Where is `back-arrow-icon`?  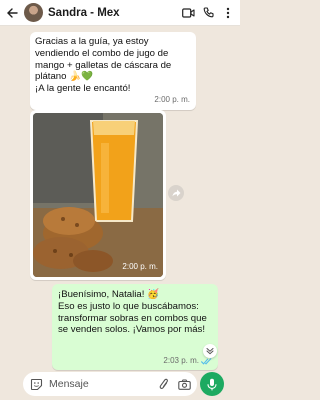
back-arrow-icon is located at coordinates (12, 13).